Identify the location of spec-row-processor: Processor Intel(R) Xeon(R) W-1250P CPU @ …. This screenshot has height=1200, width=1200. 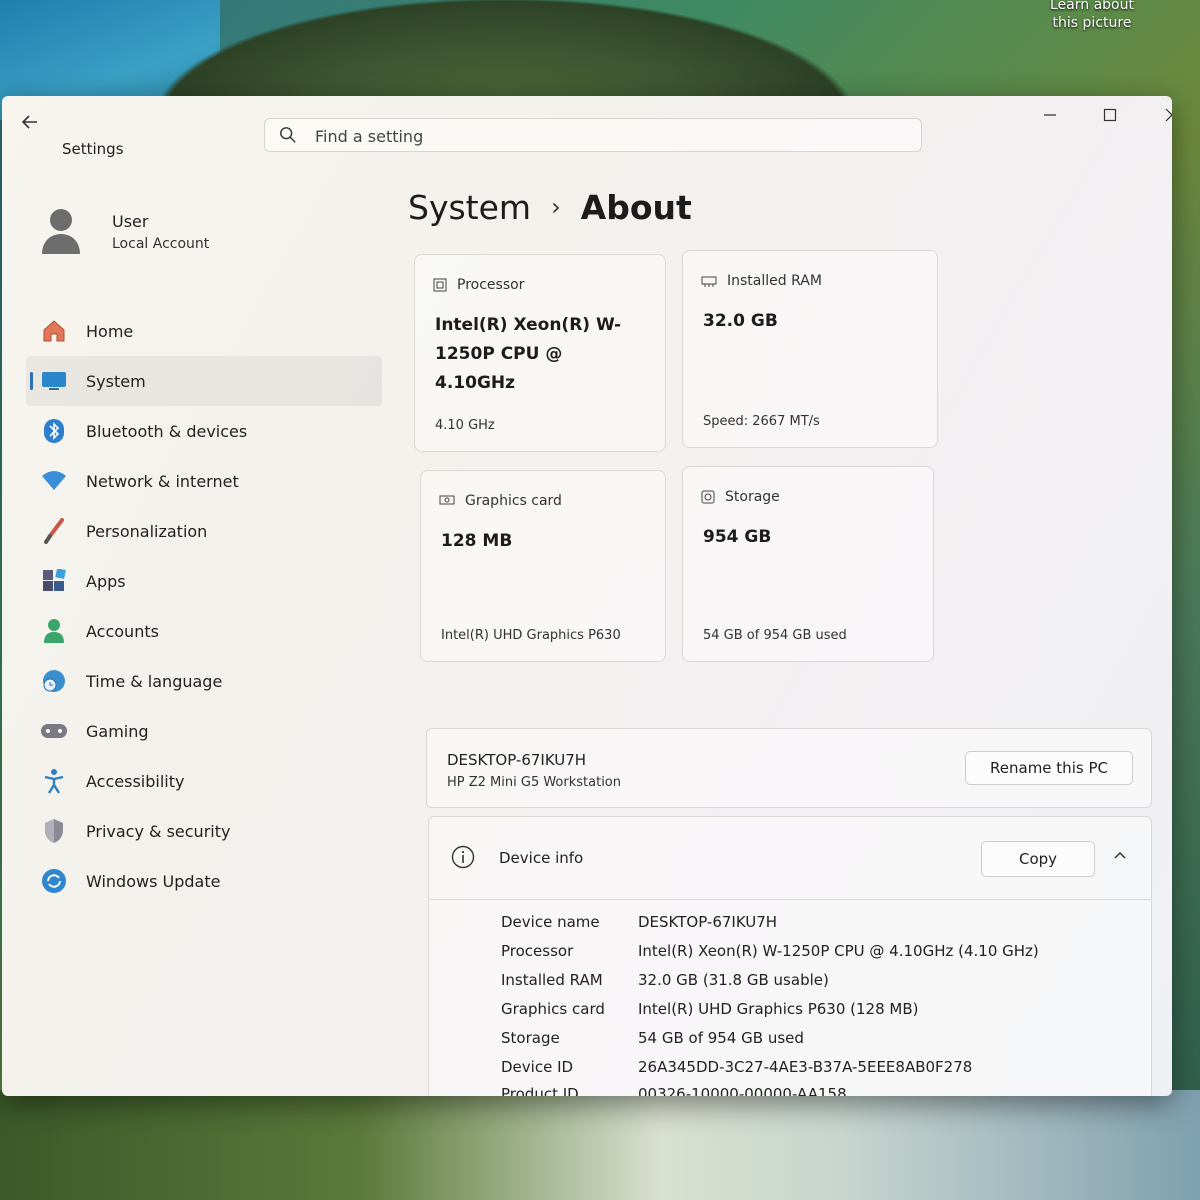
(770, 951).